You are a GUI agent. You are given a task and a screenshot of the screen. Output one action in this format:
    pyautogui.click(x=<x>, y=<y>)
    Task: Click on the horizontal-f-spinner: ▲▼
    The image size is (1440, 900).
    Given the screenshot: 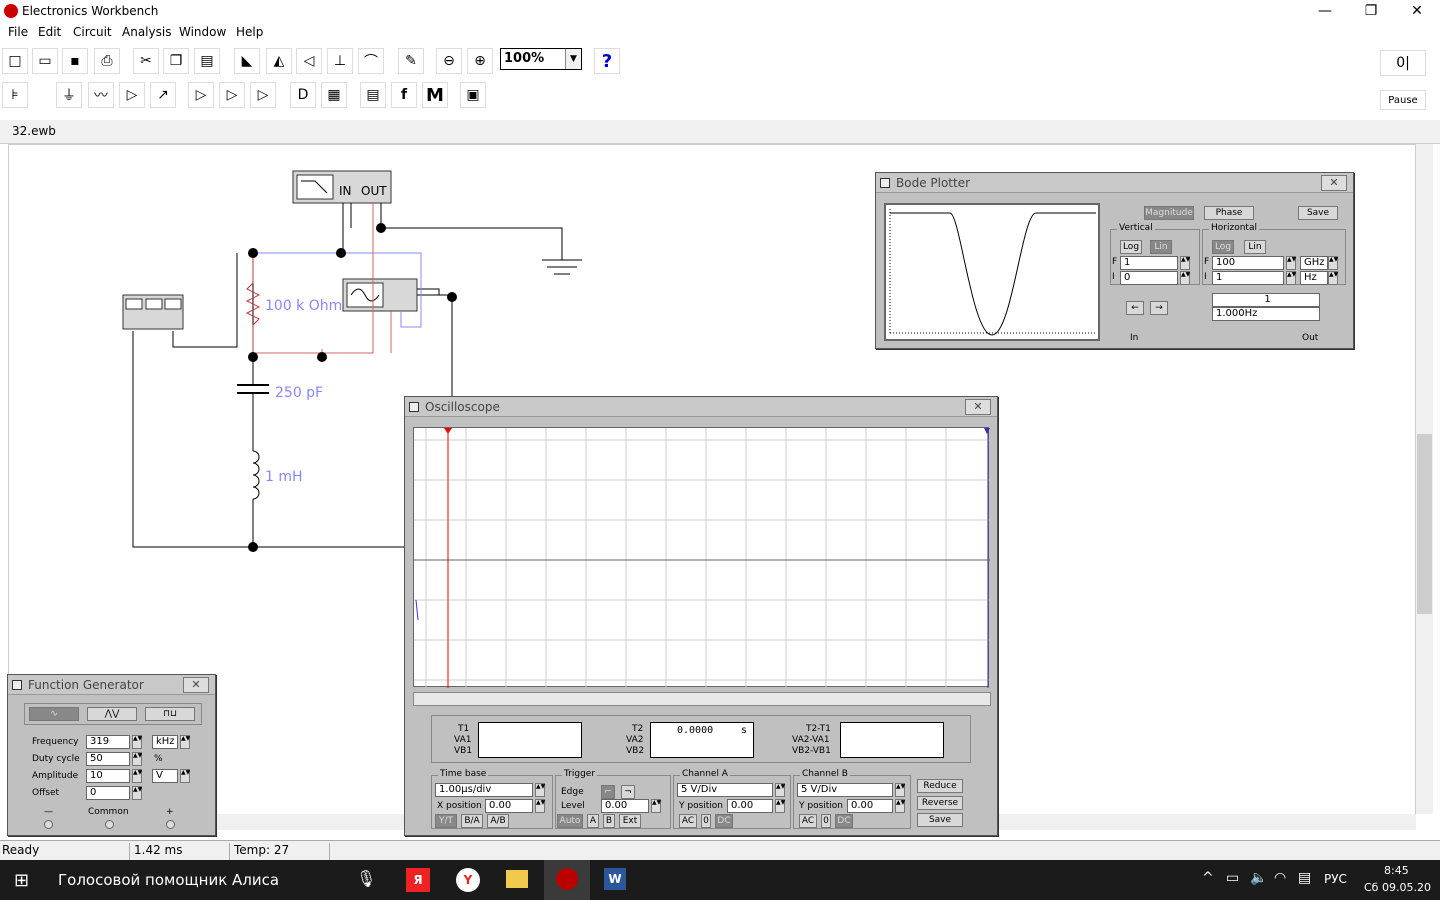 What is the action you would take?
    pyautogui.click(x=1291, y=263)
    